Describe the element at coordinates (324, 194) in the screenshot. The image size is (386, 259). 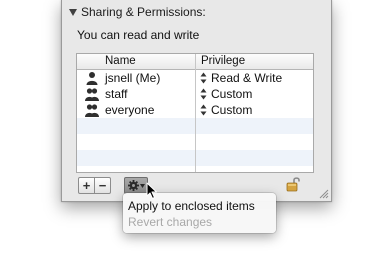
I see `resize-grip-icon` at that location.